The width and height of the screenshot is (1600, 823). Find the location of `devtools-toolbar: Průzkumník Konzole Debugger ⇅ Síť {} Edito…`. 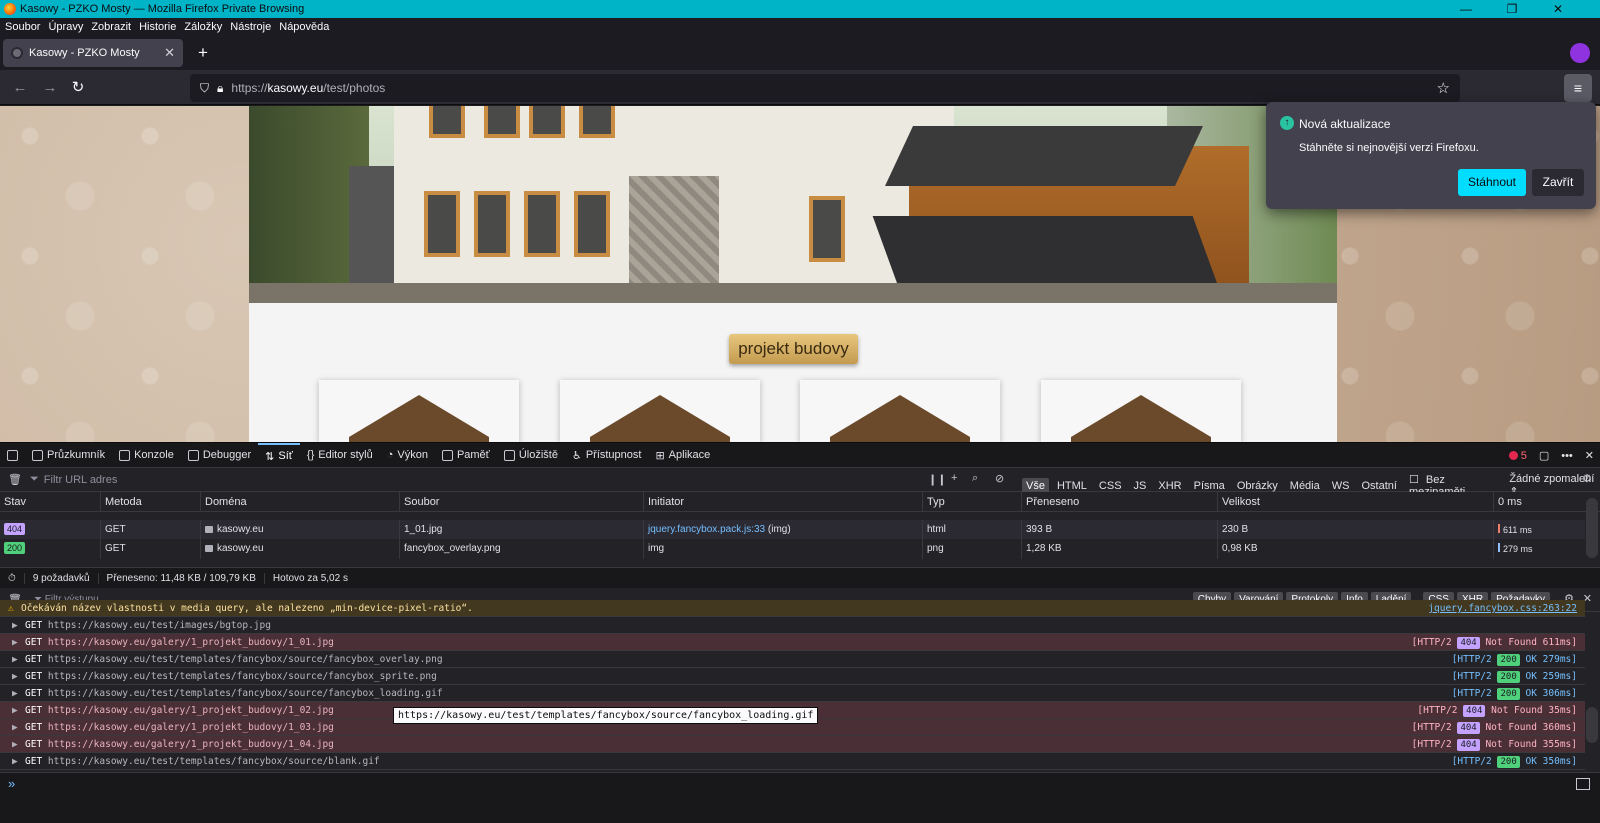

devtools-toolbar: Průzkumník Konzole Debugger ⇅ Síť {} Edito… is located at coordinates (800, 455).